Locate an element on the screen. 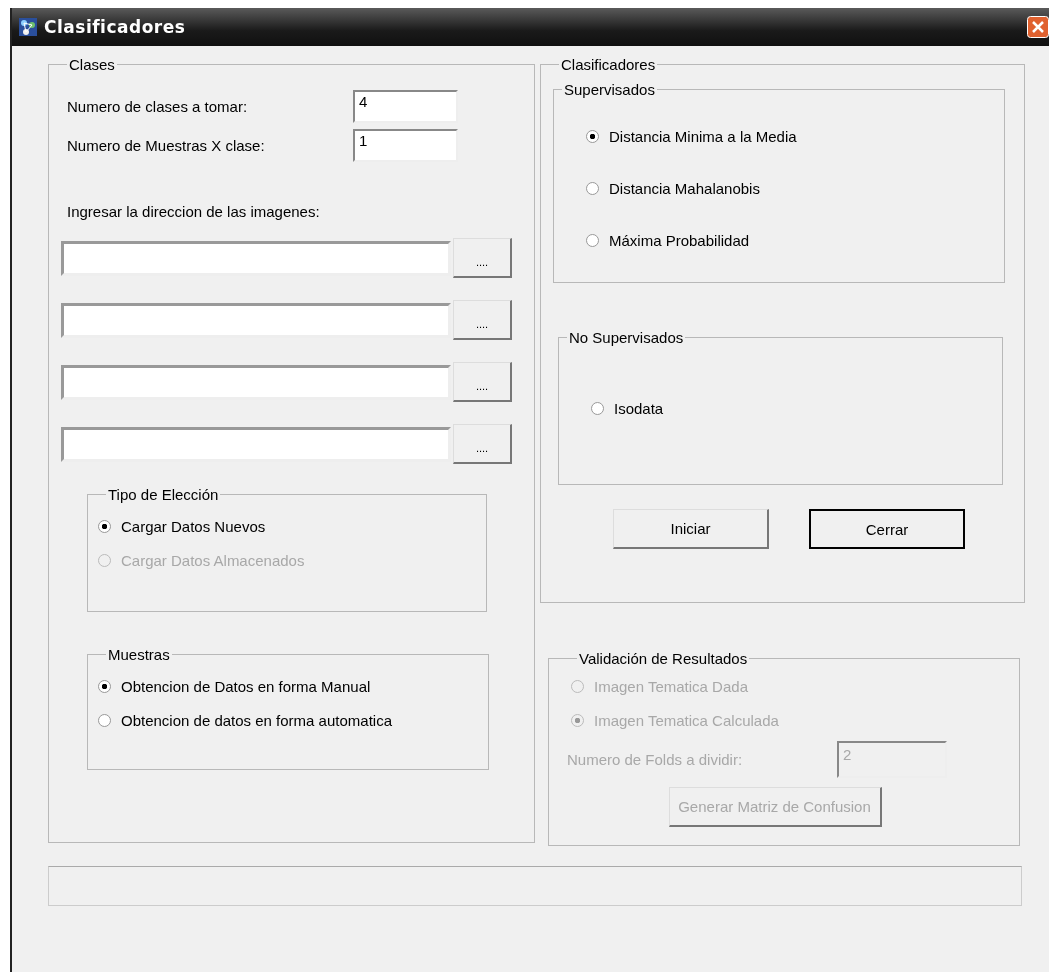  group-title: No Supervisados is located at coordinates (626, 337).